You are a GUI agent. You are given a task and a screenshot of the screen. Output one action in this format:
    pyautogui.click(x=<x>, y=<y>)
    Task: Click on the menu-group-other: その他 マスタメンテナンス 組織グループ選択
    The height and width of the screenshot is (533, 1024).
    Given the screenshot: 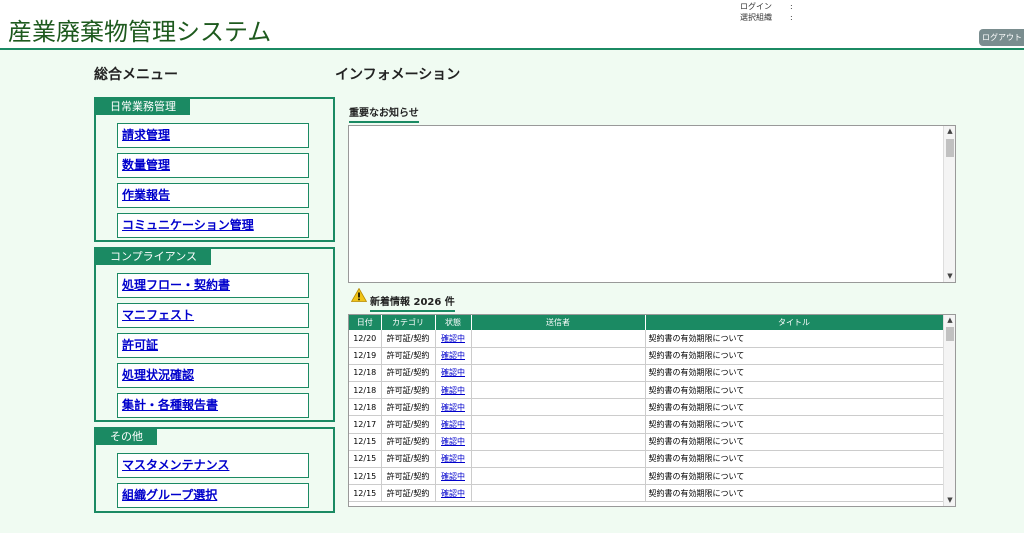 What is the action you would take?
    pyautogui.click(x=214, y=470)
    